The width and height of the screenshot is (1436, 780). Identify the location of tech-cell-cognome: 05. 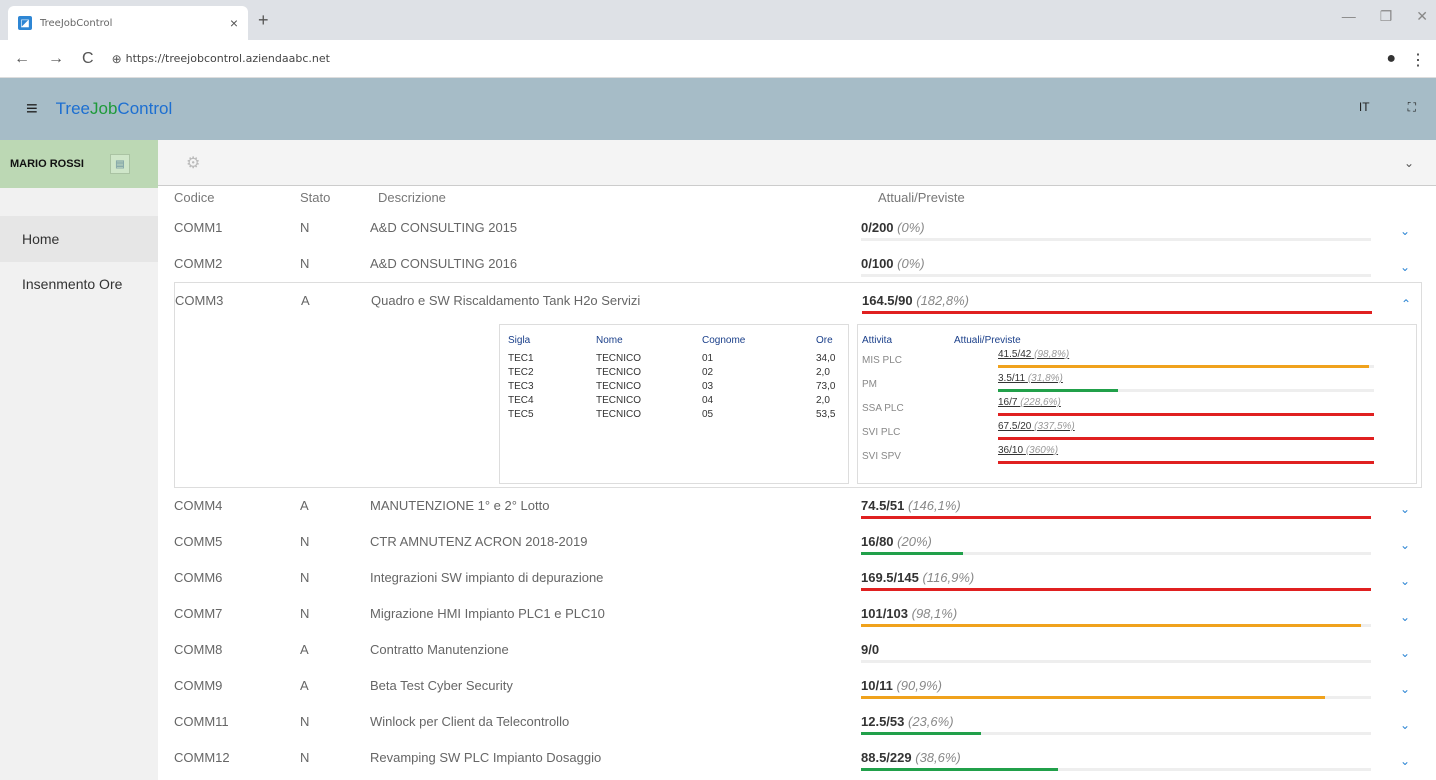
(708, 414).